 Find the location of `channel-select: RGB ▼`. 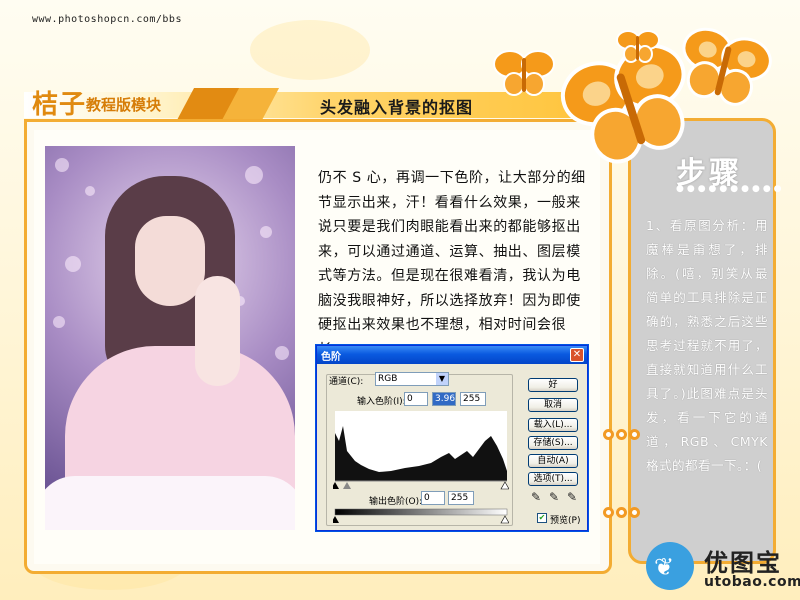

channel-select: RGB ▼ is located at coordinates (412, 379).